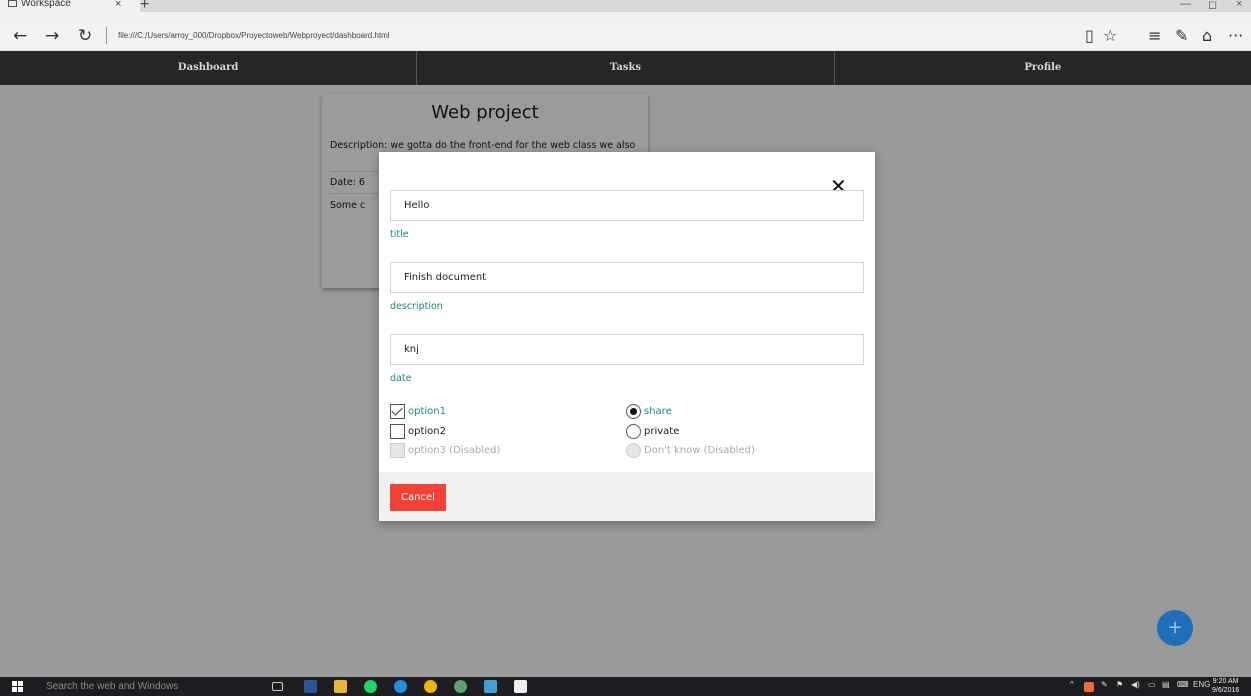 The width and height of the screenshot is (1251, 696). Describe the element at coordinates (370, 686) in the screenshot. I see `spotify-icon` at that location.